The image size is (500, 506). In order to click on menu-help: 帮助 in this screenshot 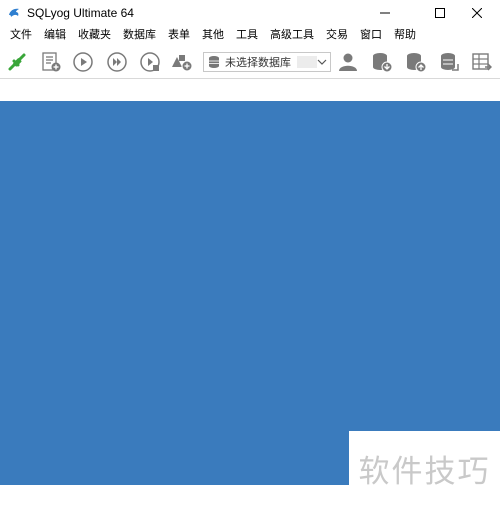, I will do `click(405, 35)`.